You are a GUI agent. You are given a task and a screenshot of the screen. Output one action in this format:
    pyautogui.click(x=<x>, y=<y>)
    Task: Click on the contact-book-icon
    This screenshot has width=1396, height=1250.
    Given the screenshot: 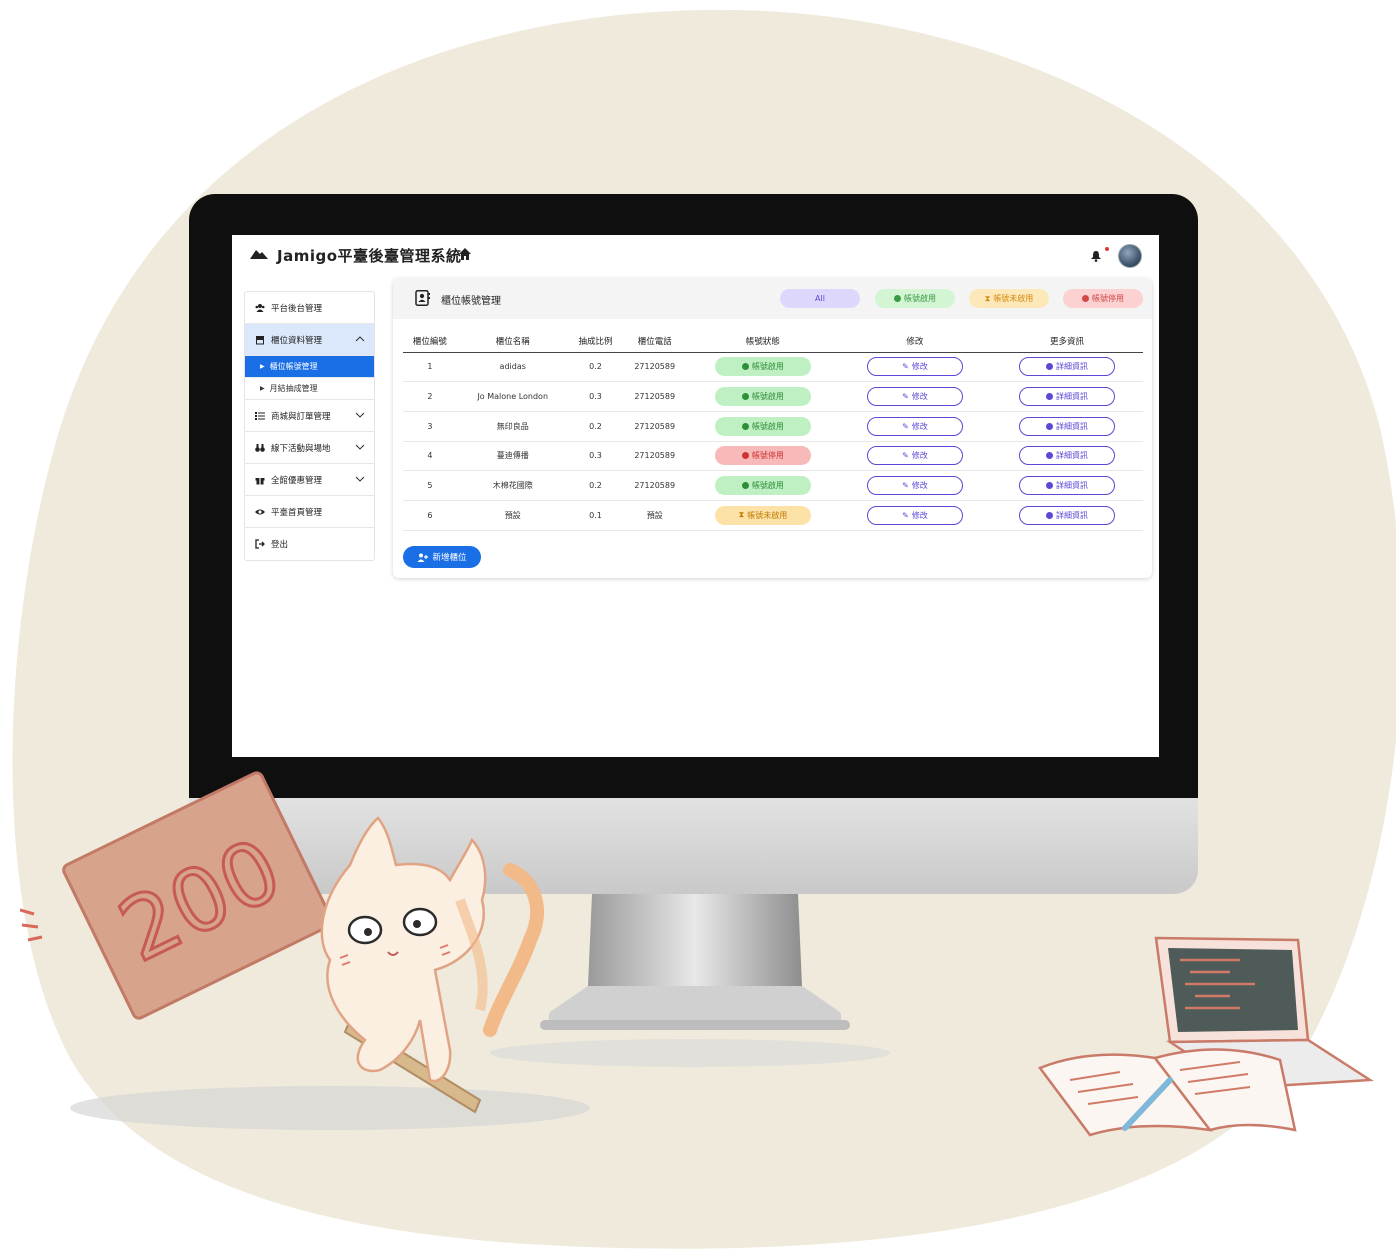 What is the action you would take?
    pyautogui.click(x=422, y=298)
    